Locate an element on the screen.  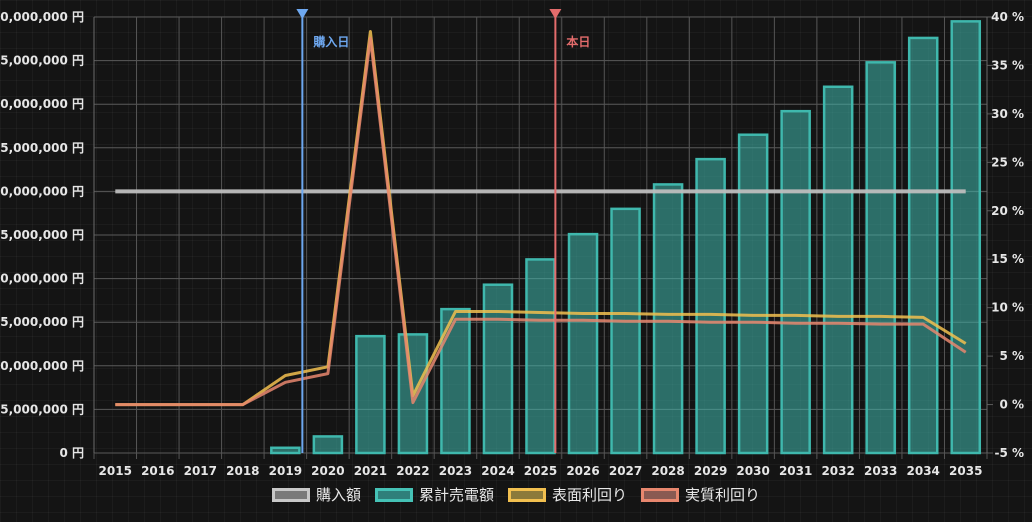
y-left-tick-label: 0 円 is located at coordinates (71, 453).